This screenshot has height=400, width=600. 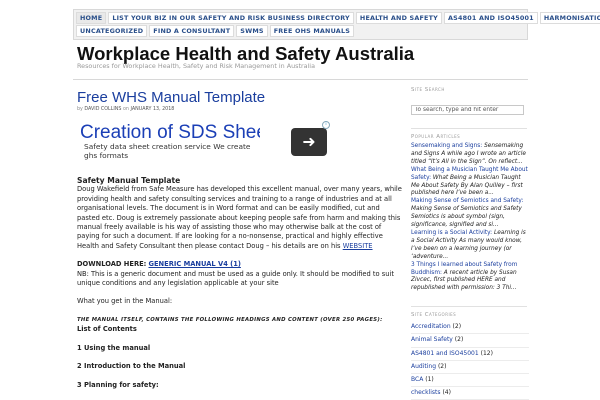 I want to click on post-meta-on: on, so click(x=125, y=109).